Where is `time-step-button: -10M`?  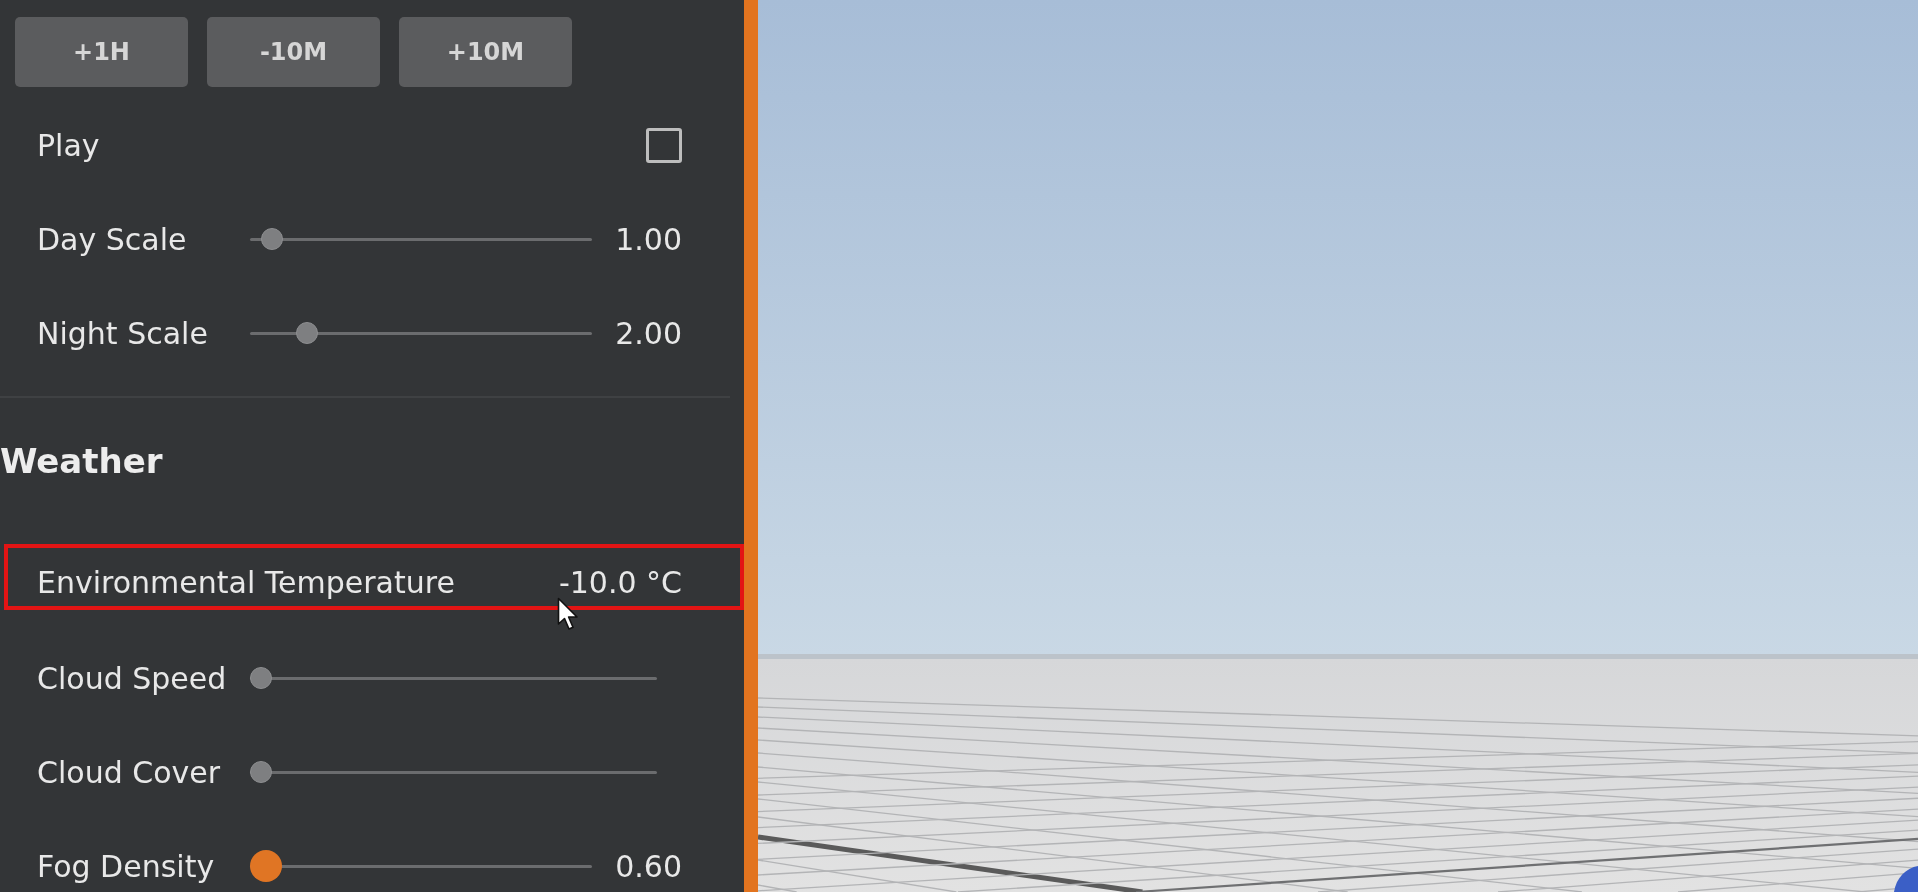 time-step-button: -10M is located at coordinates (293, 52).